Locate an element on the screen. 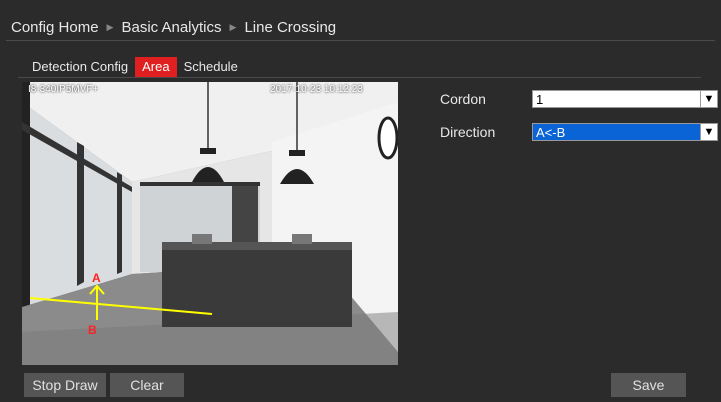 The image size is (721, 402). camera-name-osd: I8-340IP5MVF+ is located at coordinates (63, 89).